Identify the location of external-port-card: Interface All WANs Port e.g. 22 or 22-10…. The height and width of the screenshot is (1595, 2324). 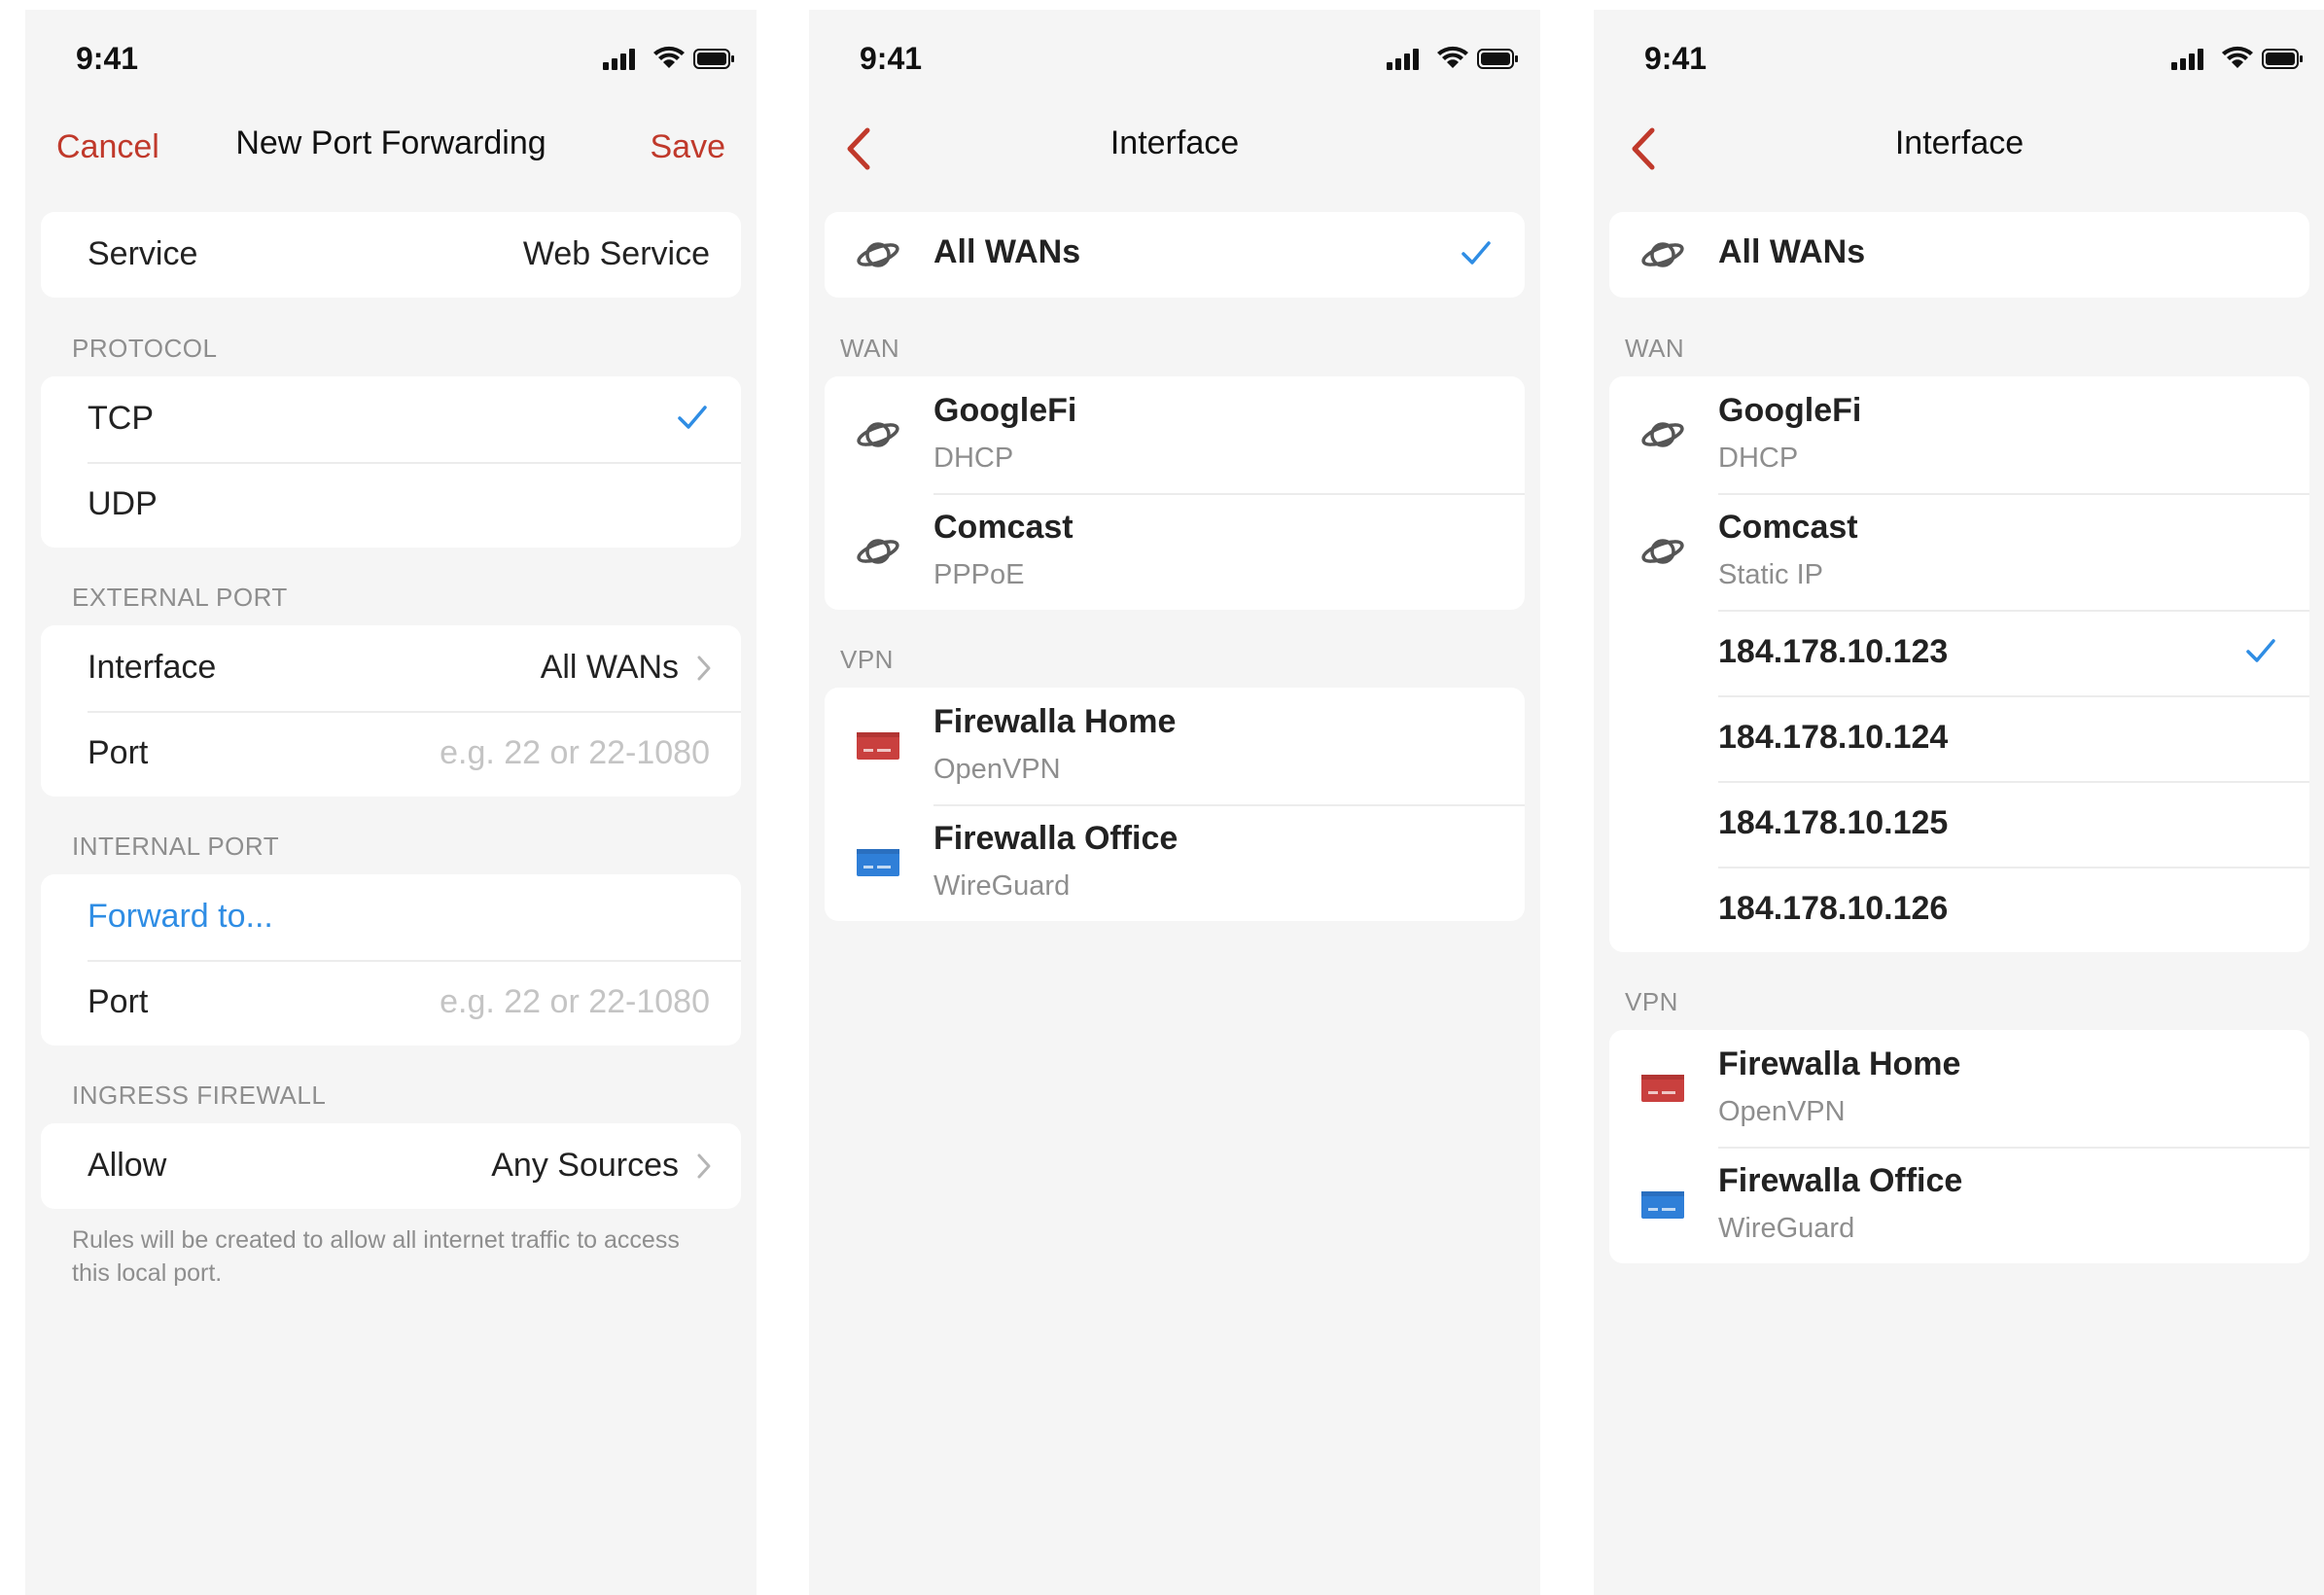
(391, 711).